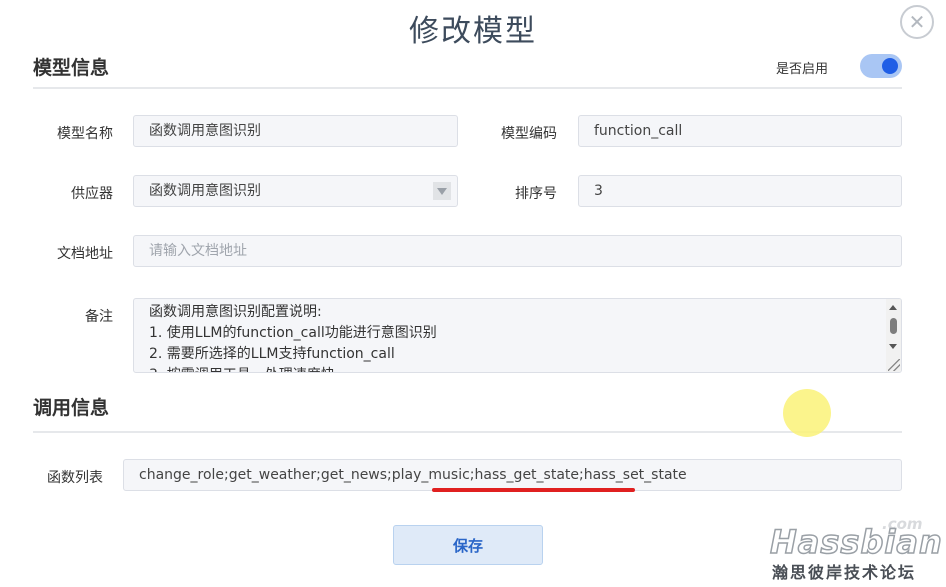 The height and width of the screenshot is (587, 946). I want to click on enabled-toggle, so click(881, 66).